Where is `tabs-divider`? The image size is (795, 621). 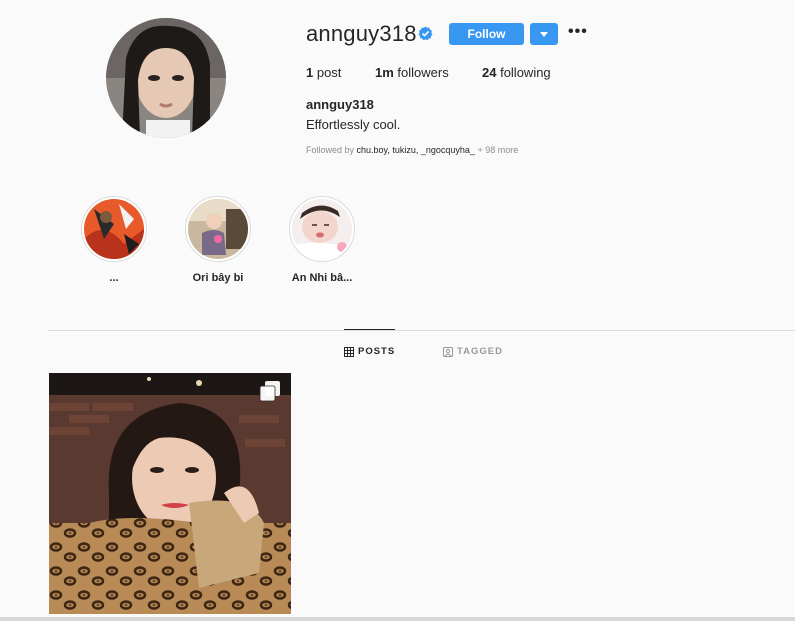
tabs-divider is located at coordinates (421, 330).